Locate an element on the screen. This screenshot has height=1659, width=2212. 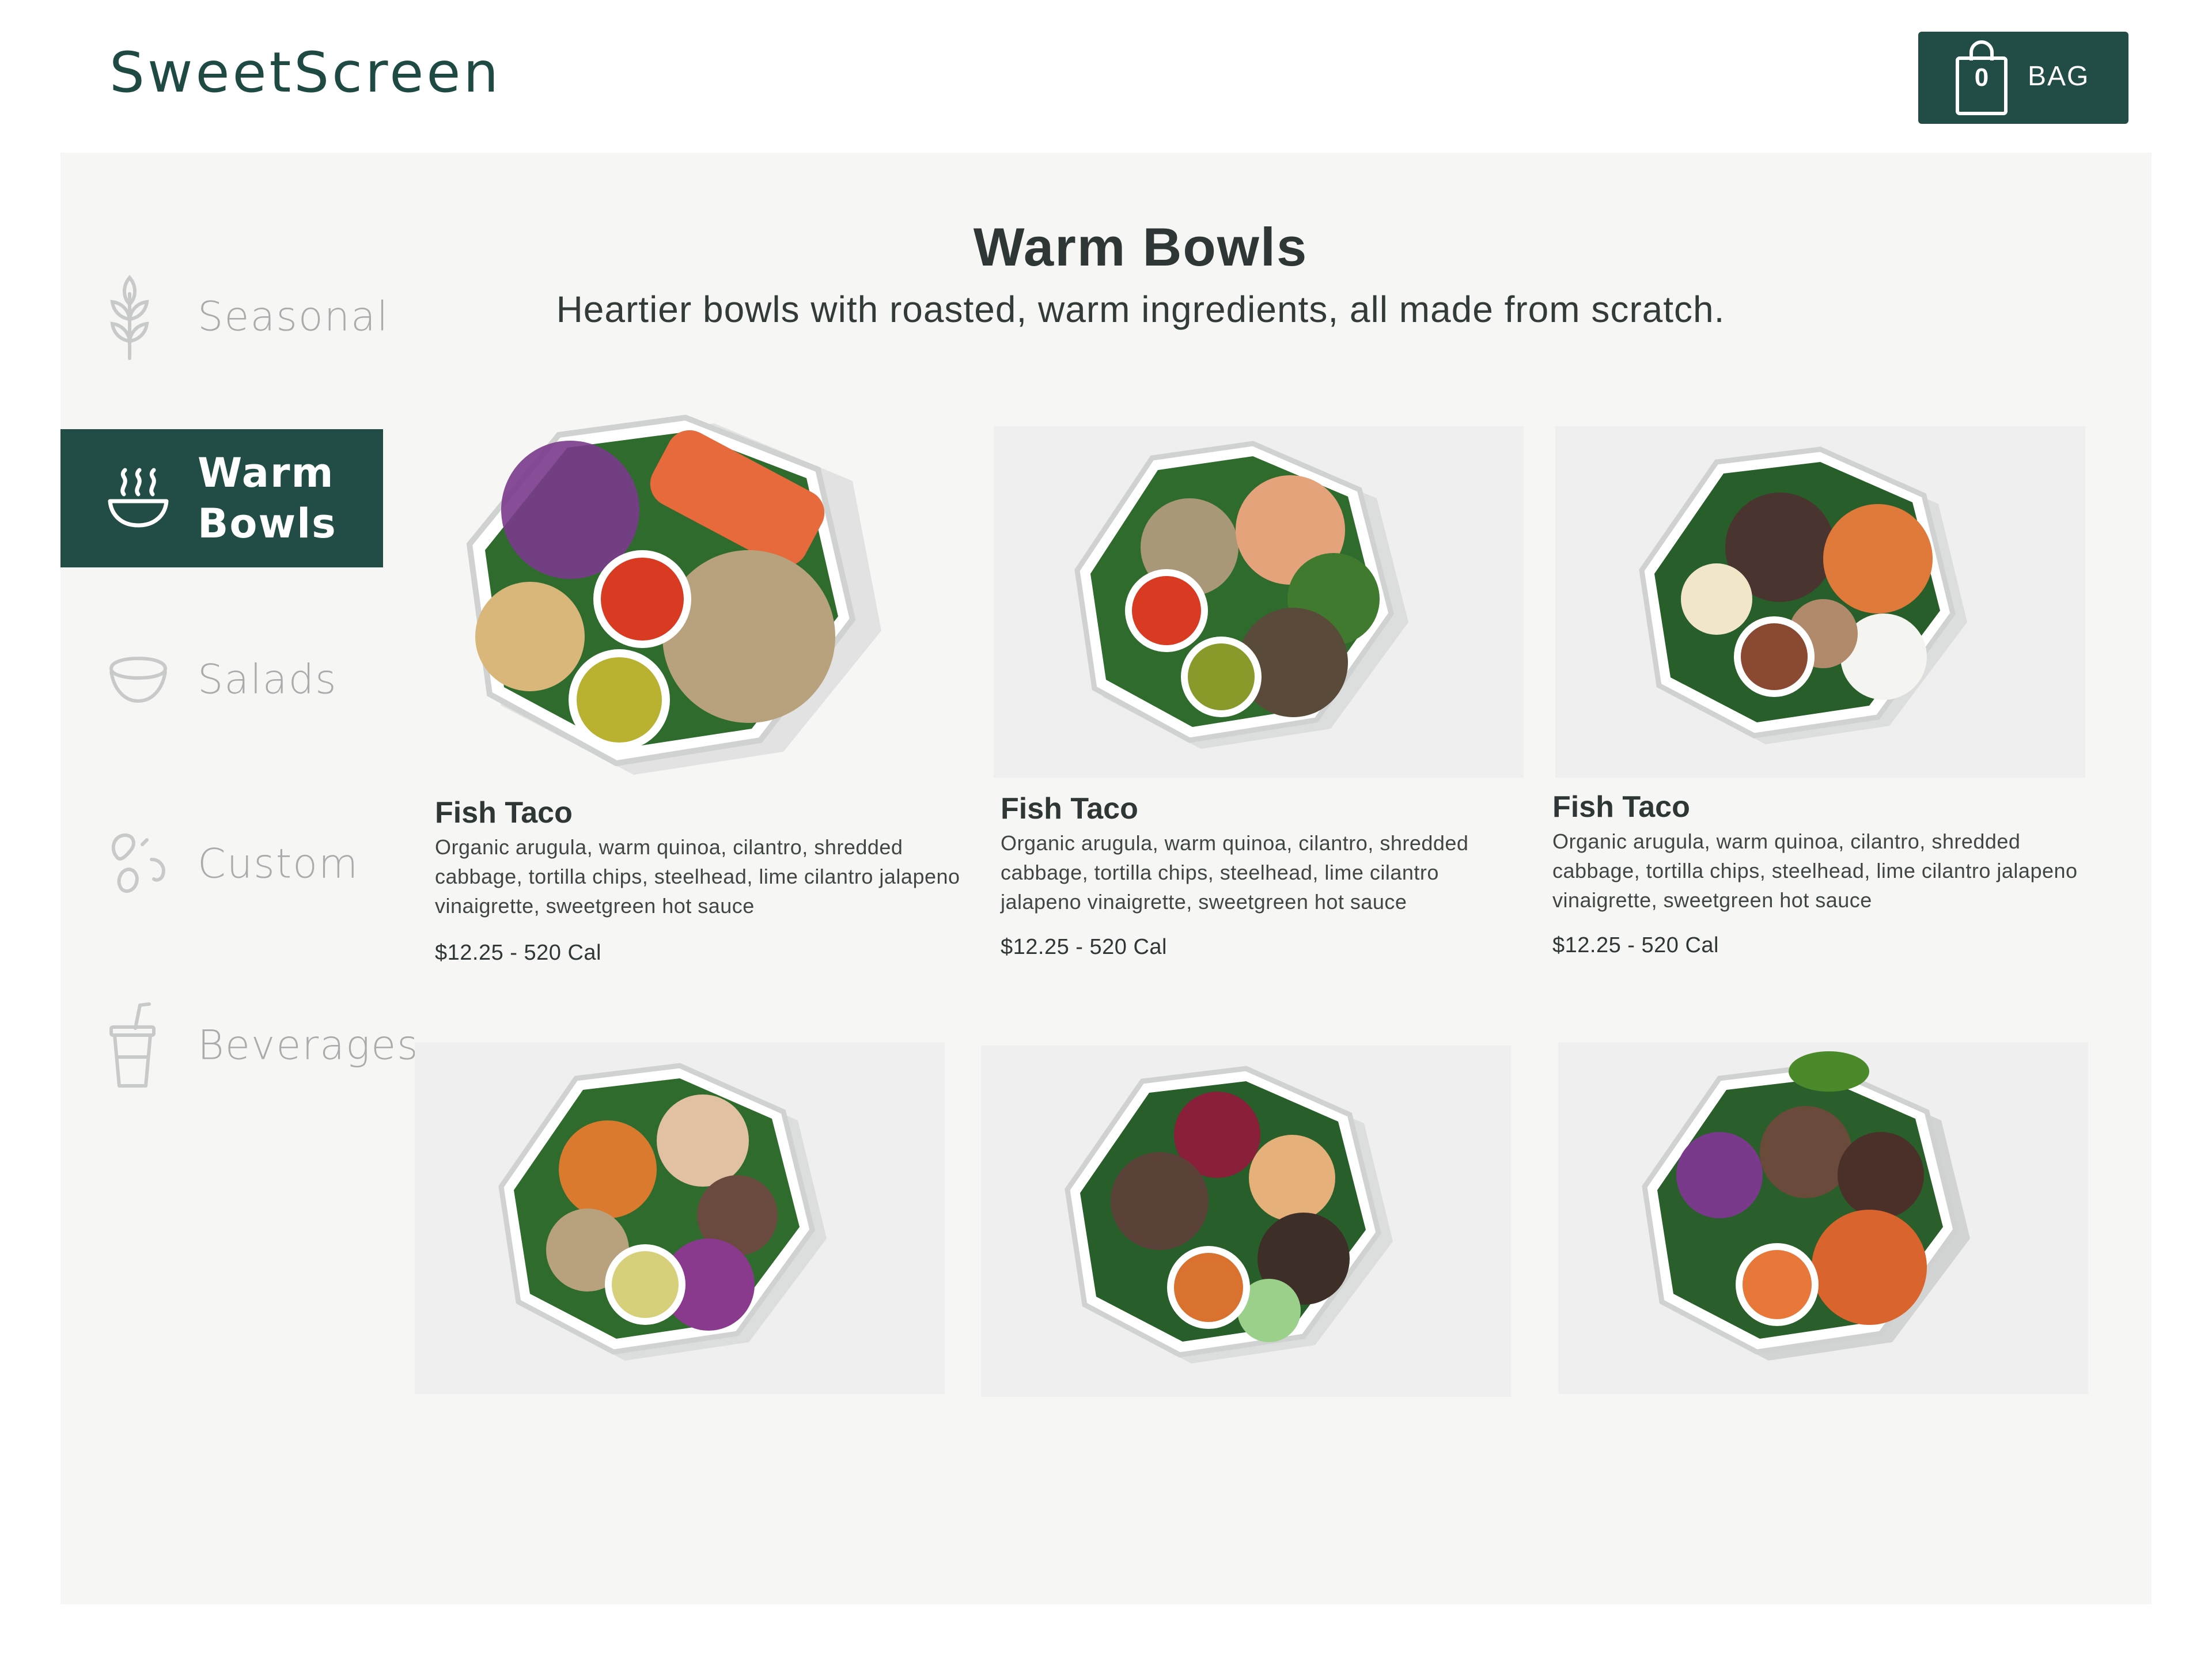
bag-label: BAG is located at coordinates (2059, 76).